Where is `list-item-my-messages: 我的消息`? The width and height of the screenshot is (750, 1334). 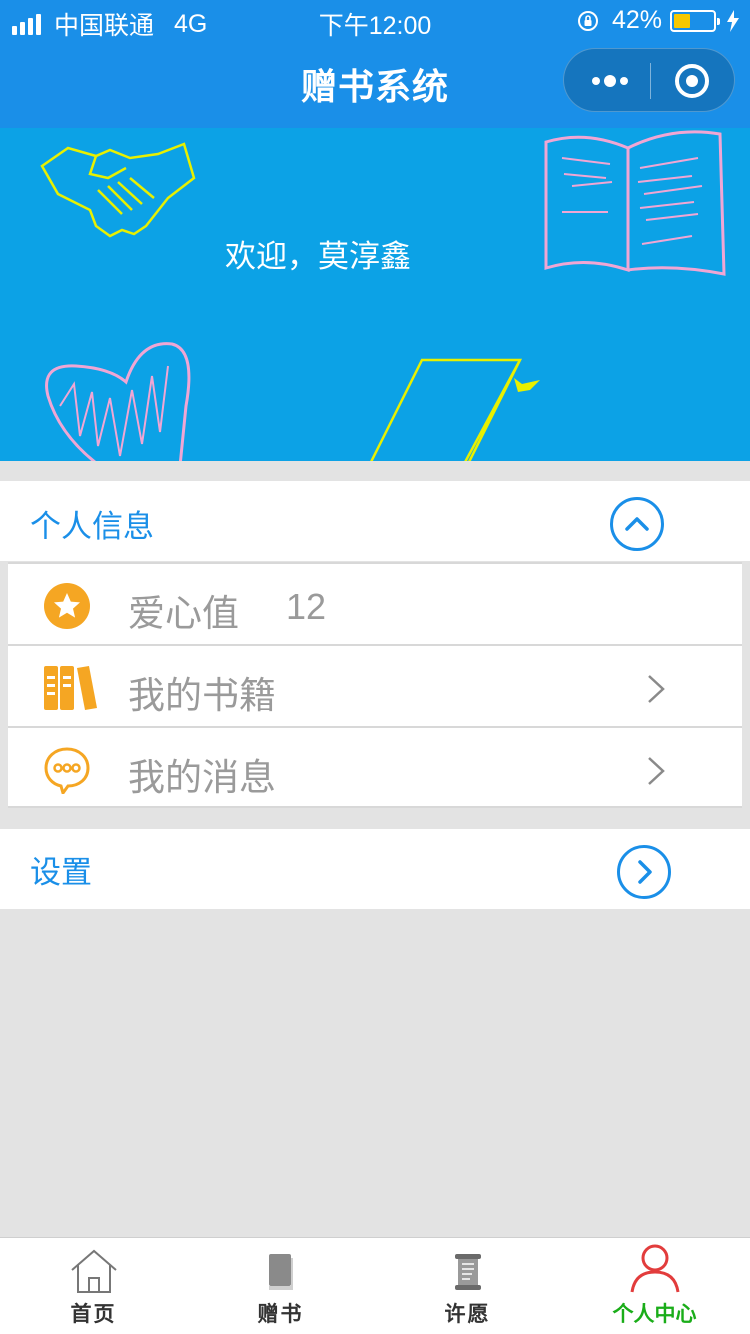
list-item-my-messages: 我的消息 is located at coordinates (375, 768).